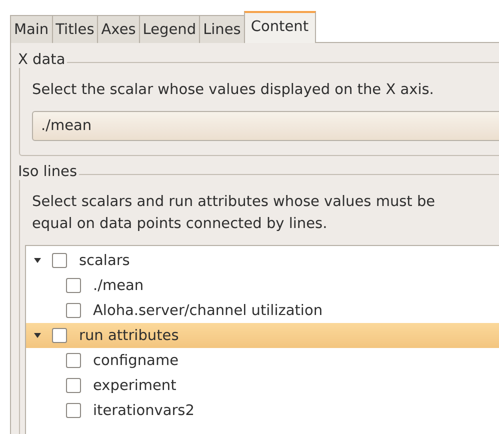 This screenshot has height=434, width=499. What do you see at coordinates (262, 285) in the screenshot?
I see `tree-item: ./mean` at bounding box center [262, 285].